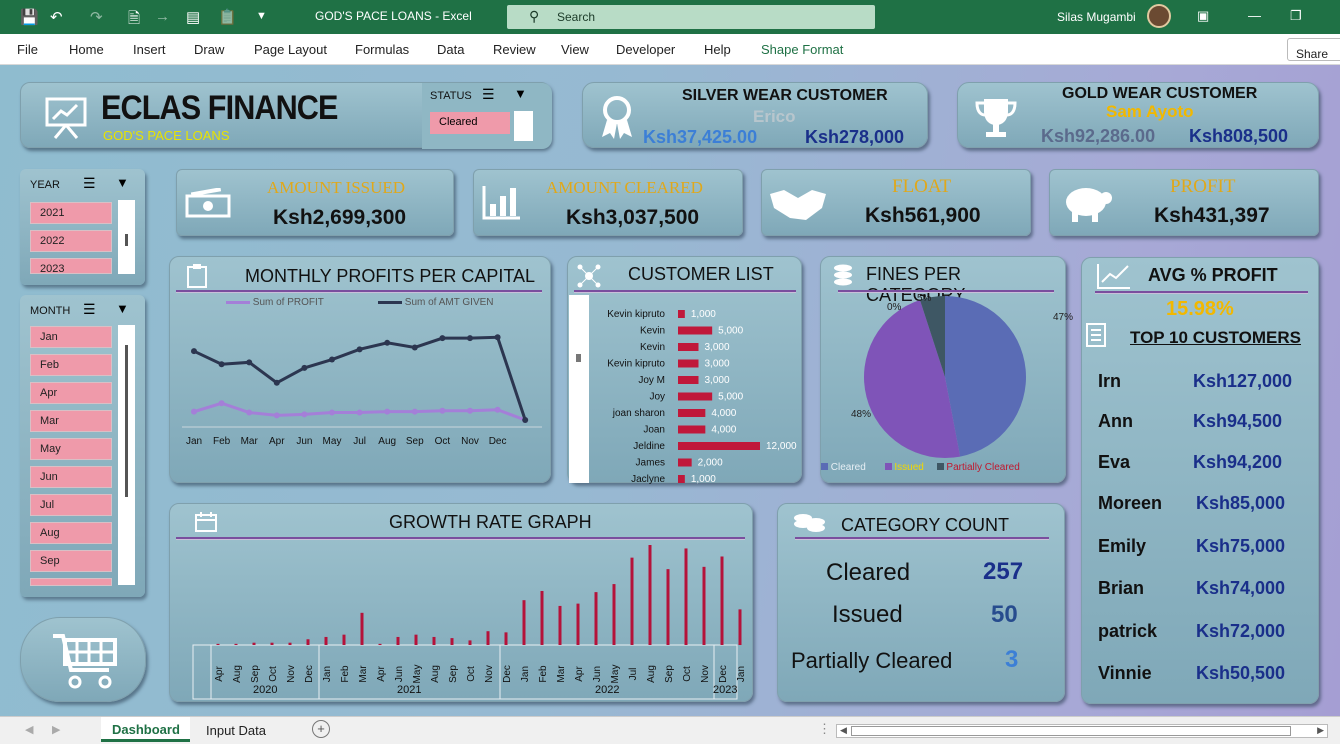 Image resolution: width=1340 pixels, height=744 pixels. I want to click on piggy-bank-icon, so click(1089, 205).